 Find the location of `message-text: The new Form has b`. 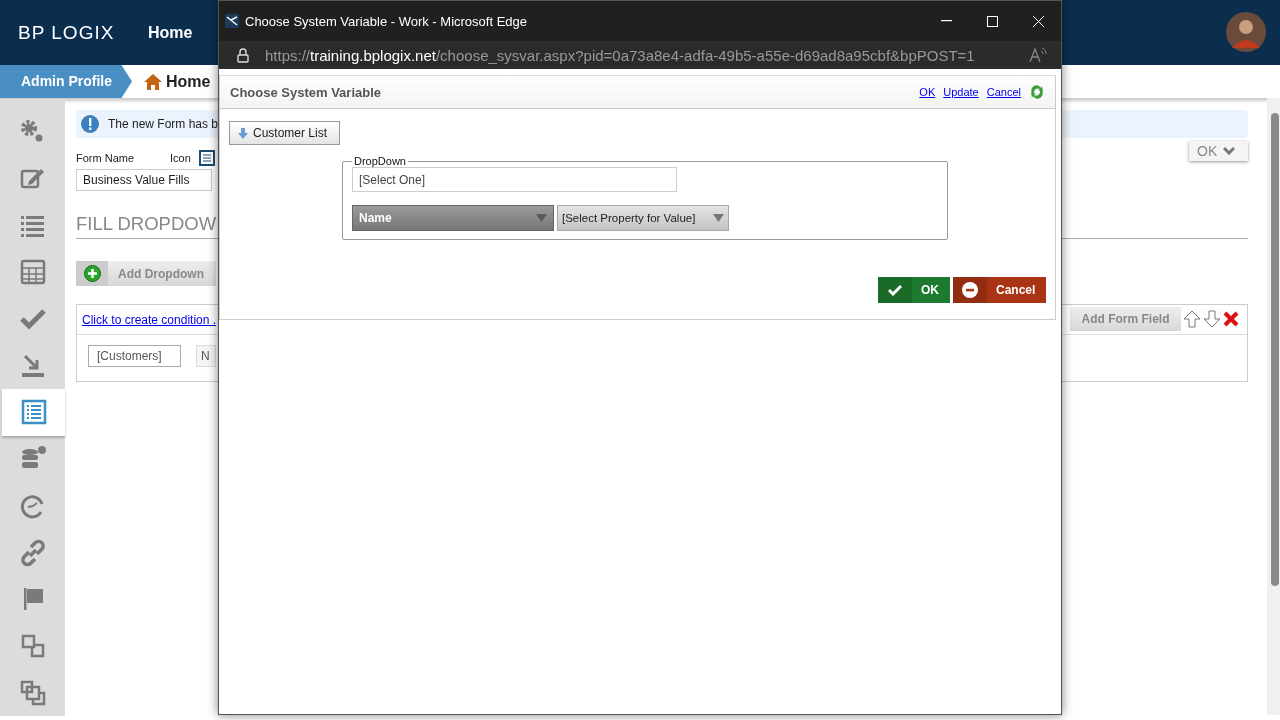

message-text: The new Form has b is located at coordinates (163, 124).